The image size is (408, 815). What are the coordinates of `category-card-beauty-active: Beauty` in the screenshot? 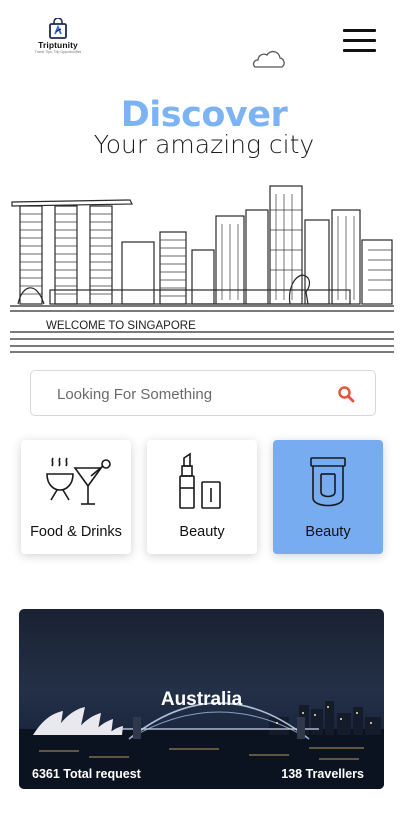 It's located at (328, 497).